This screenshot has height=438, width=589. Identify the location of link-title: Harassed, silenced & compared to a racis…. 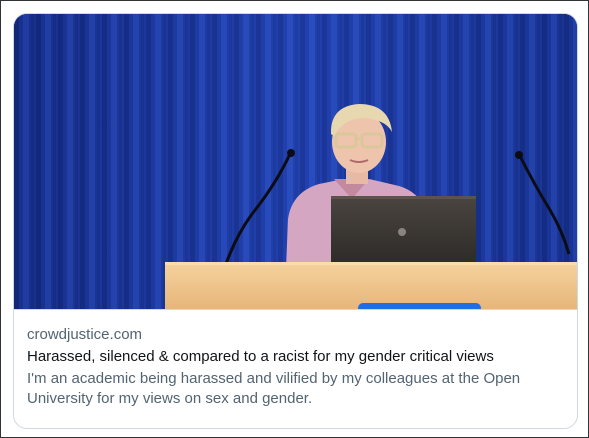
(260, 356).